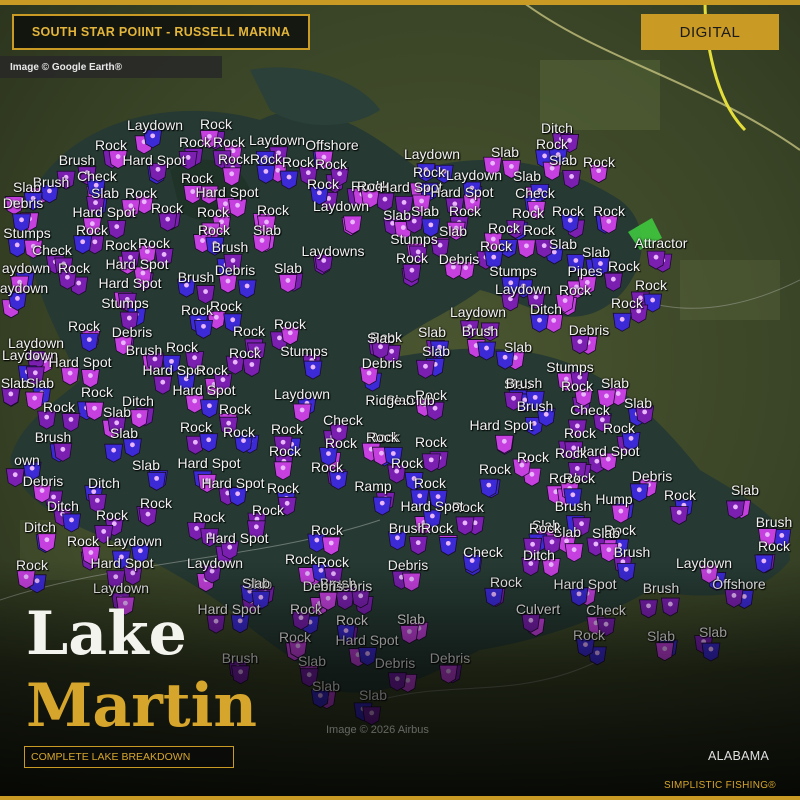  What do you see at coordinates (129, 757) in the screenshot?
I see `subtitle-badge: COMPLETE LAKE BREAKDOWN` at bounding box center [129, 757].